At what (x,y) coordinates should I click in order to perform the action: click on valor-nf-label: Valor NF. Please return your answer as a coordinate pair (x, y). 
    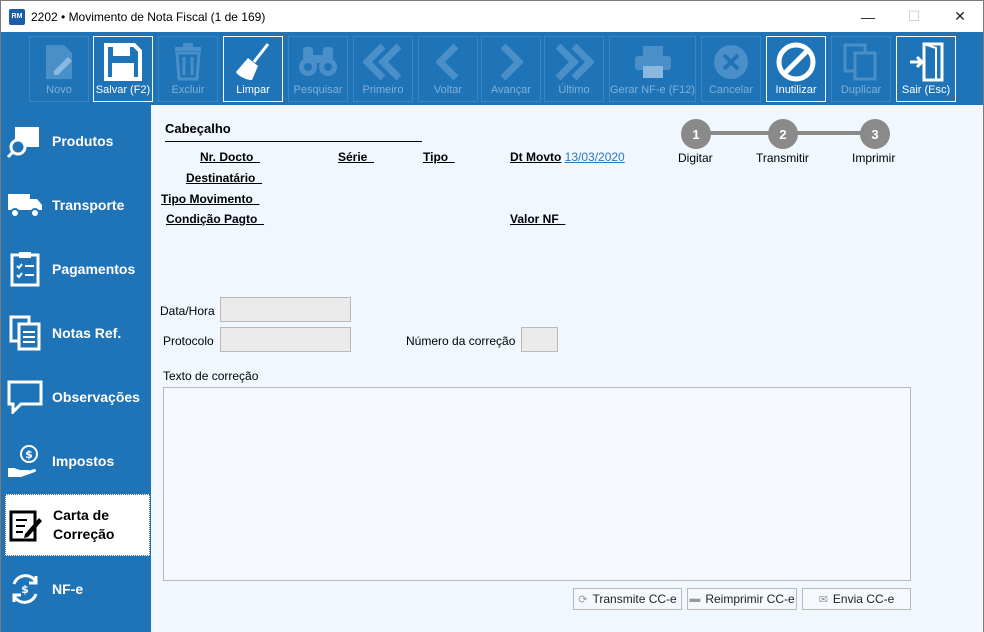
    Looking at the image, I should click on (538, 219).